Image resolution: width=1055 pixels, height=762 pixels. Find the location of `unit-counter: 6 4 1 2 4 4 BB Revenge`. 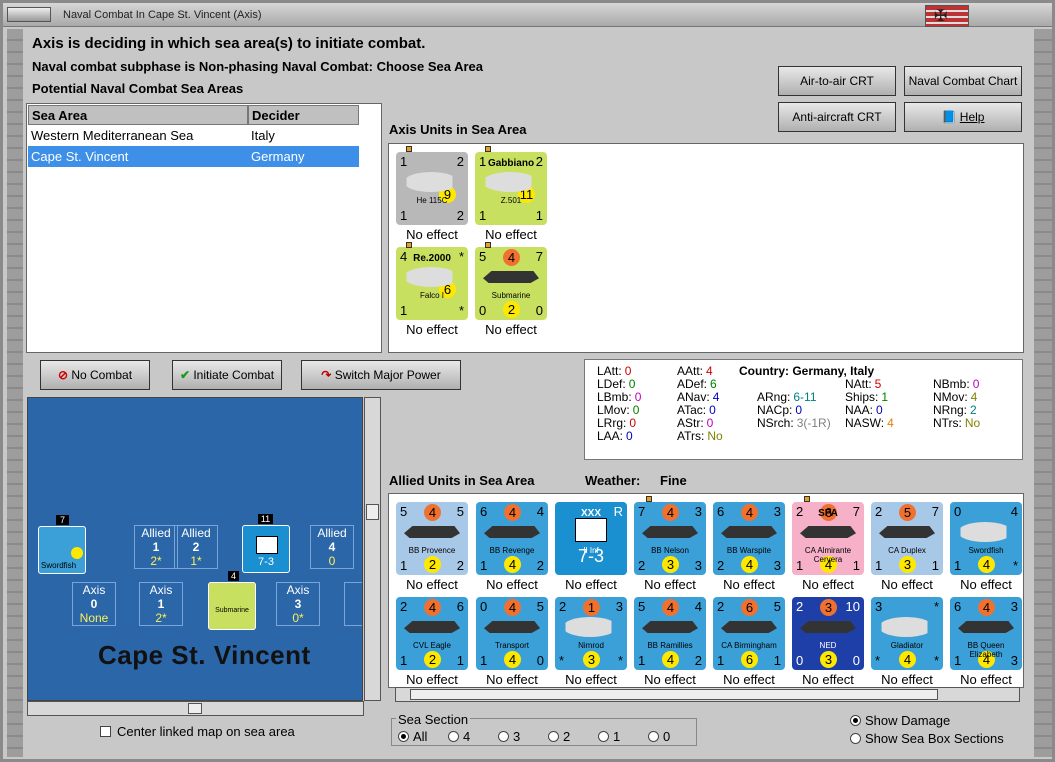

unit-counter: 6 4 1 2 4 4 BB Revenge is located at coordinates (512, 538).